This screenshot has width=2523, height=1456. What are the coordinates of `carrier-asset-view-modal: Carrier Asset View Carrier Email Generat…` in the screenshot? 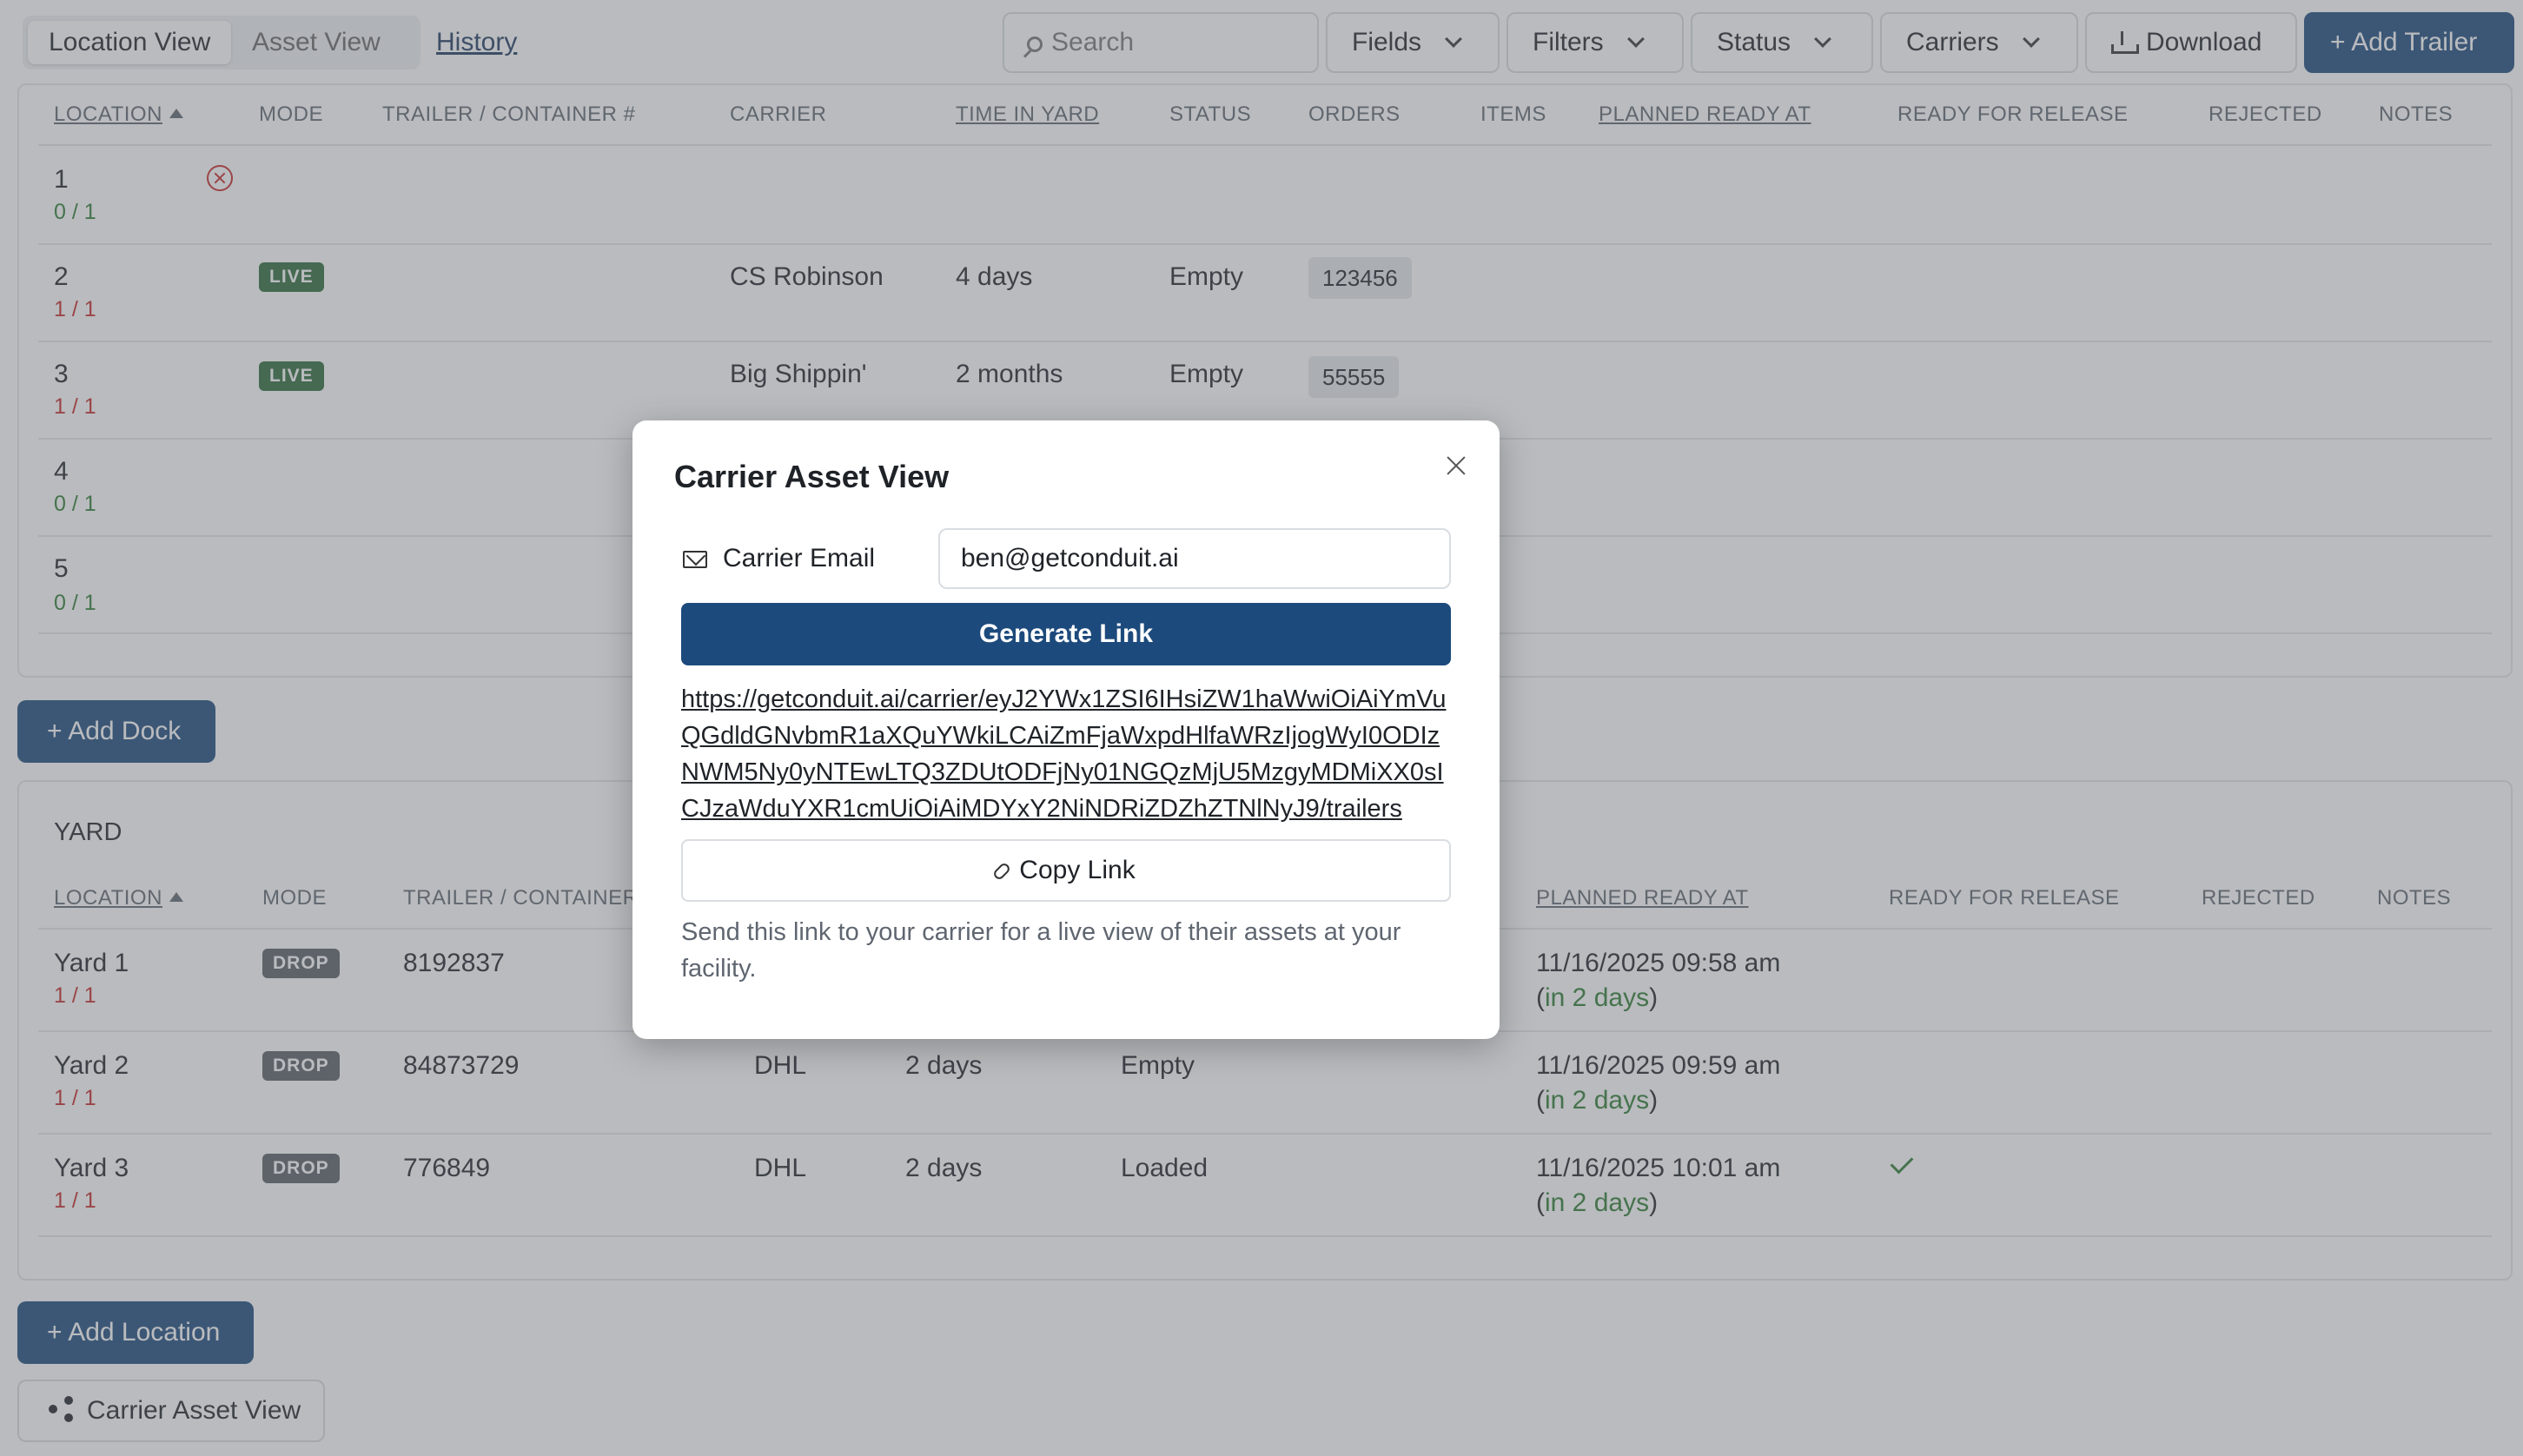 It's located at (1066, 729).